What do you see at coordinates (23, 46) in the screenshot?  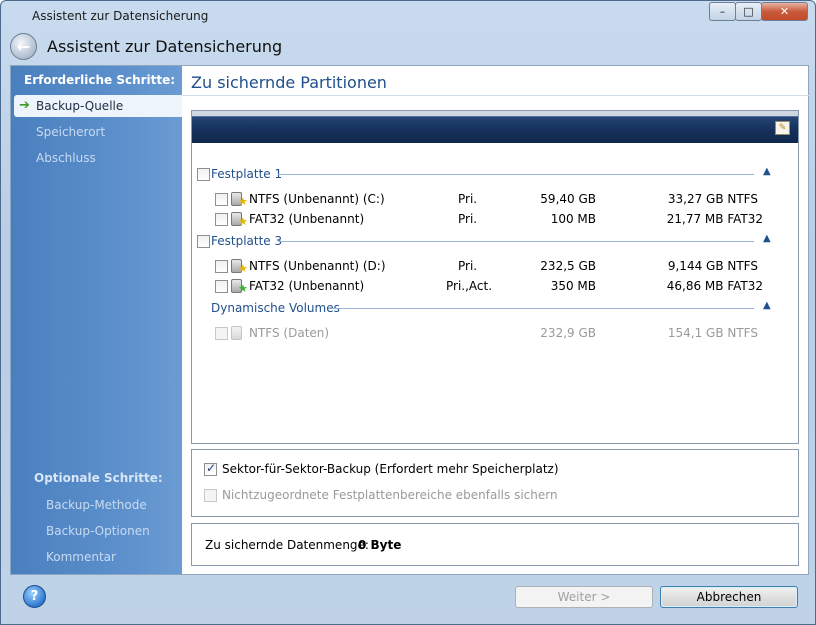 I see `back-arrow-icon: ←` at bounding box center [23, 46].